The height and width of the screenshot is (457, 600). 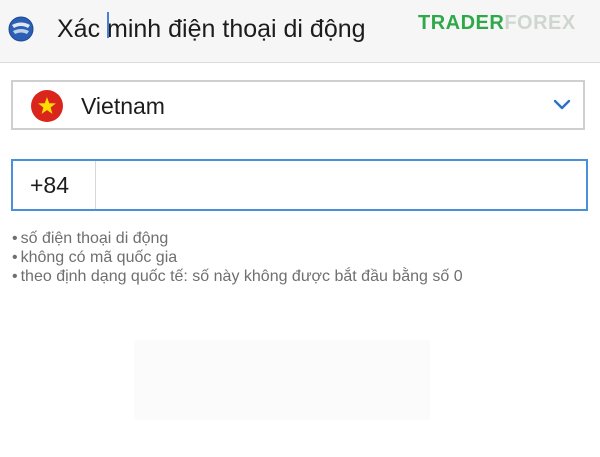 I want to click on chevron-down-icon, so click(x=562, y=105).